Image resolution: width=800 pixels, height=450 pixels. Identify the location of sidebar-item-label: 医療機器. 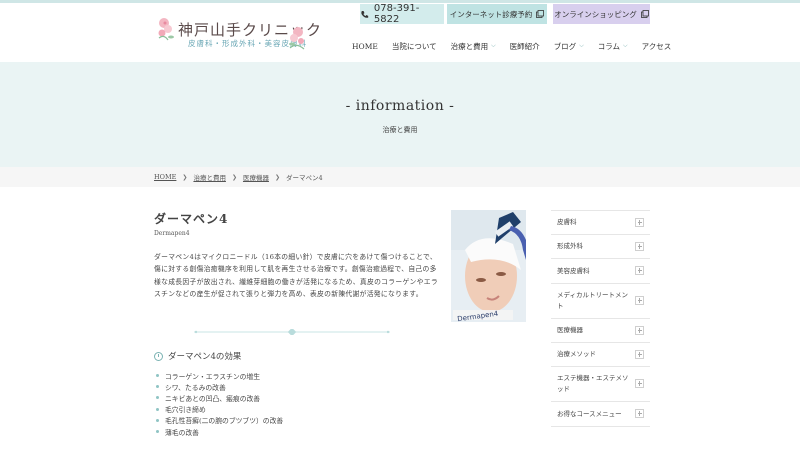
(570, 330).